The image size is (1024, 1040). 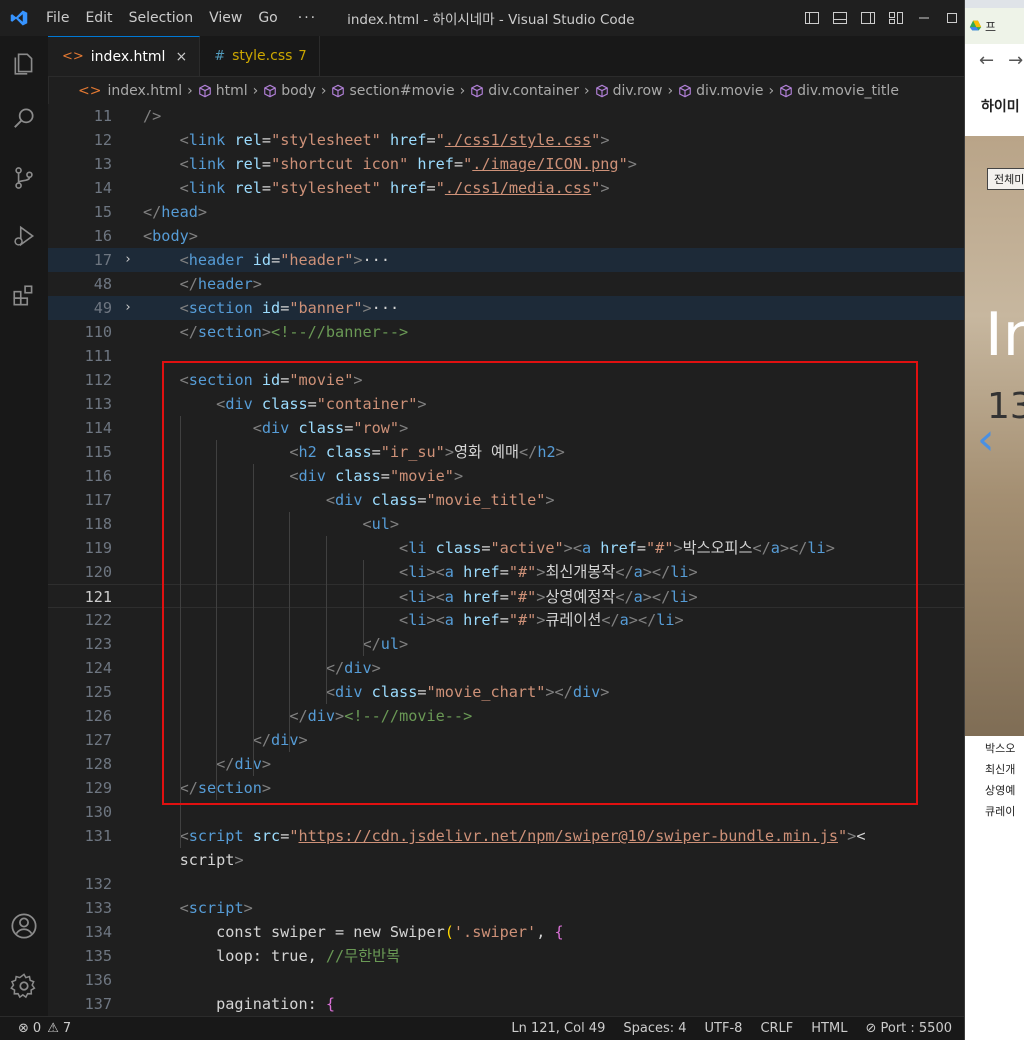 What do you see at coordinates (506, 692) in the screenshot?
I see `code-line: 125 <div class="movie_chart"></div>` at bounding box center [506, 692].